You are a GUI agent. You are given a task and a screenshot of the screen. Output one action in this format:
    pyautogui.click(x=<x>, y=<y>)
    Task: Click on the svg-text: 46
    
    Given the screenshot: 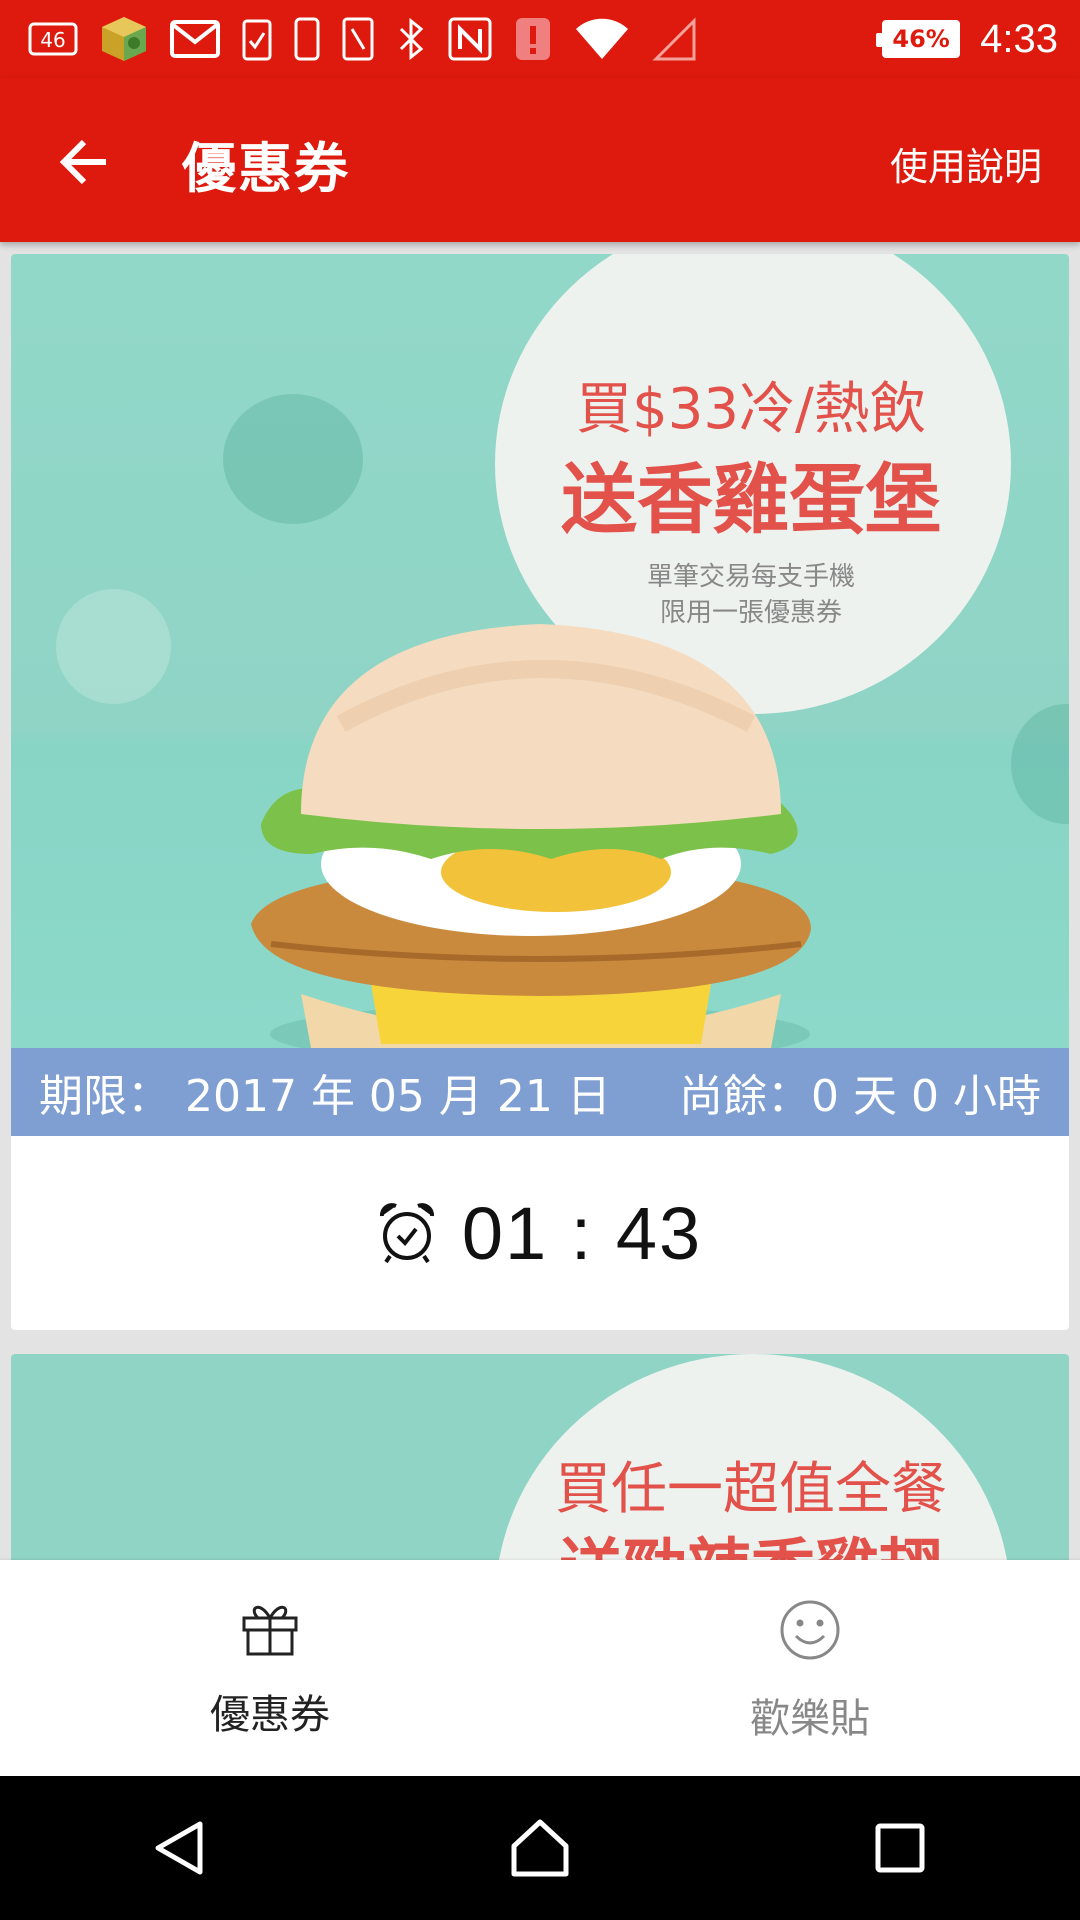 What is the action you would take?
    pyautogui.click(x=52, y=40)
    